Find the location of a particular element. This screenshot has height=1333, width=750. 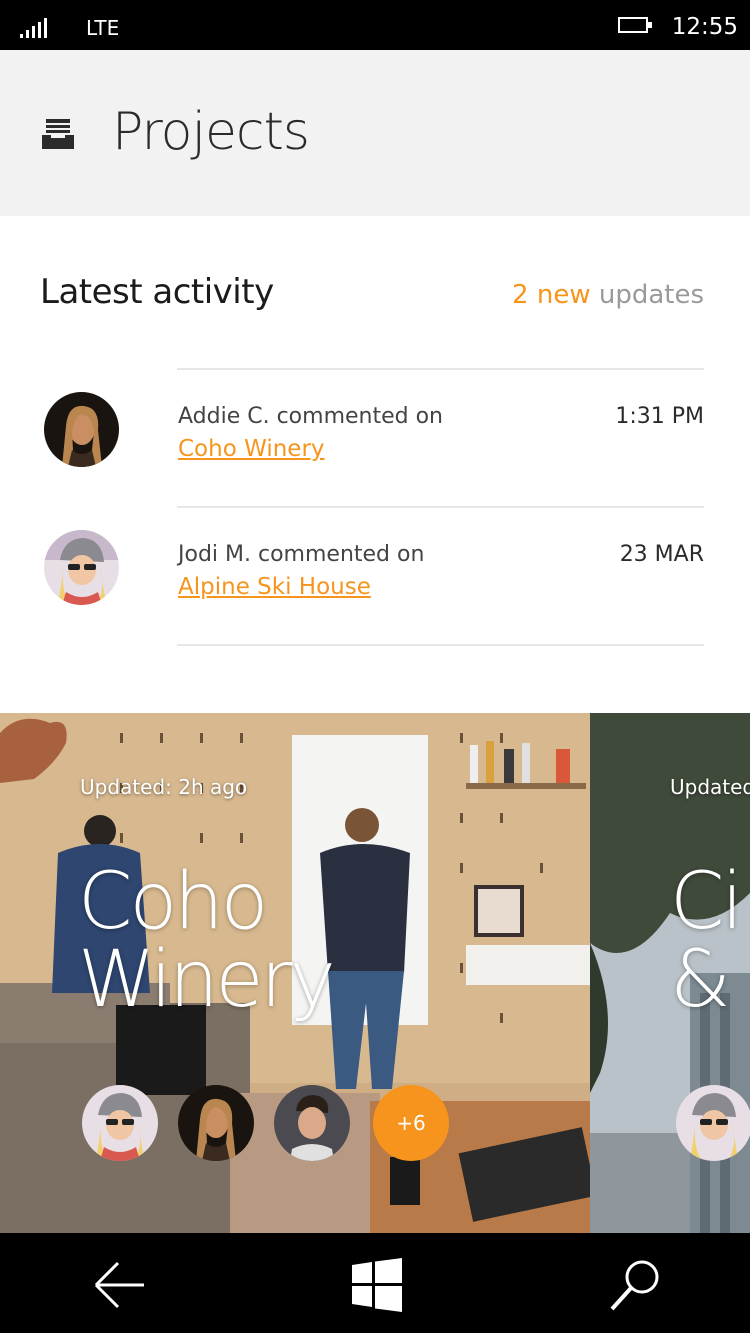

more-members-badge: +6 is located at coordinates (411, 1123).